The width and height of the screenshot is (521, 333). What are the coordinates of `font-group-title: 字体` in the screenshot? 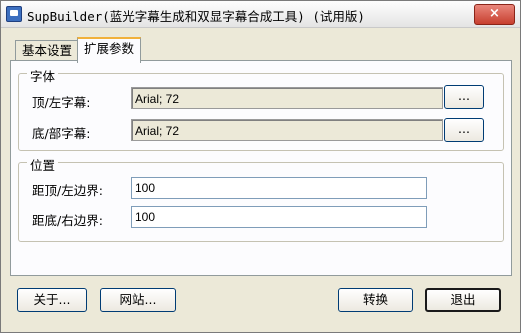 It's located at (43, 75).